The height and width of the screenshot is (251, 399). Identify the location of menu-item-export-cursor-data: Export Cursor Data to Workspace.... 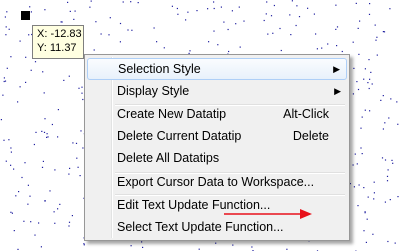
(217, 182).